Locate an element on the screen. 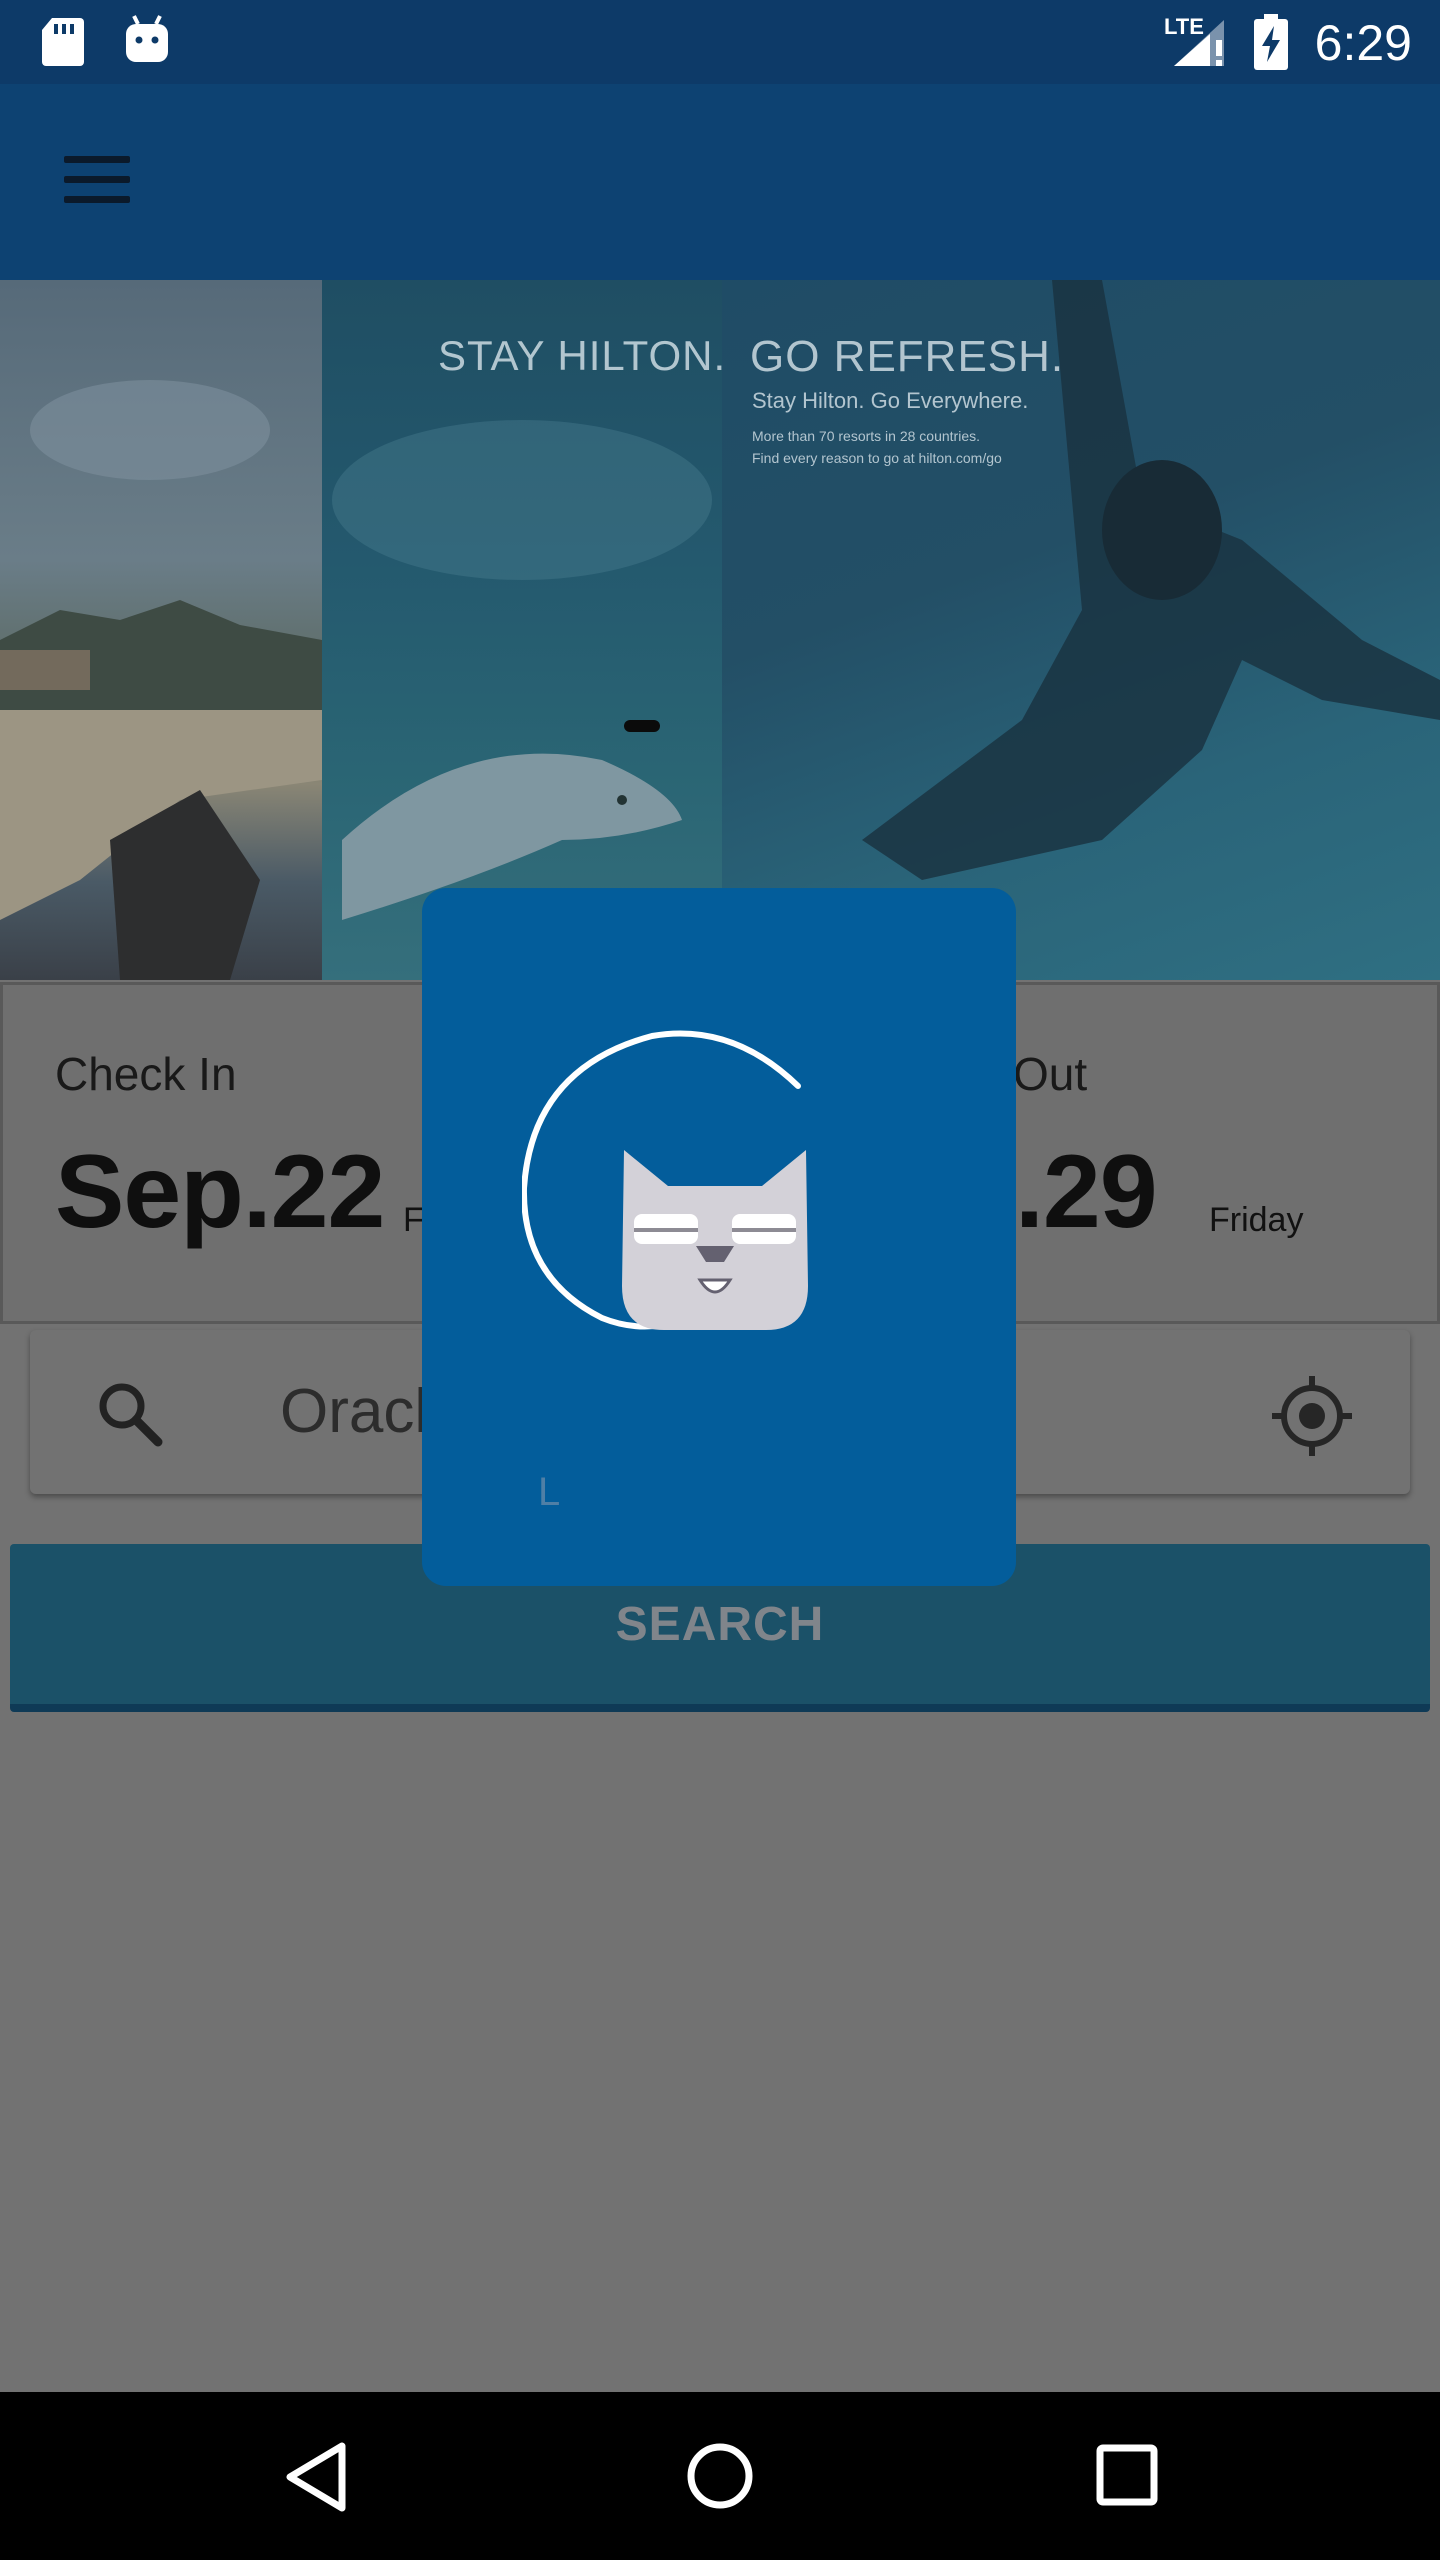 The height and width of the screenshot is (2560, 1440). cat-mascot-icon is located at coordinates (715, 1240).